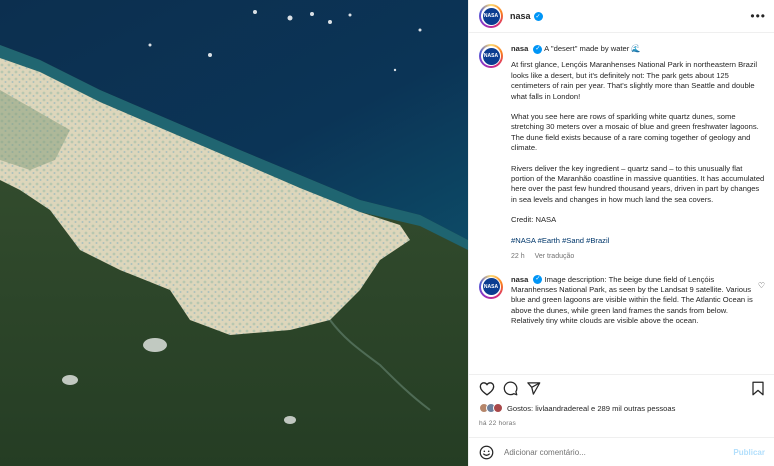 The image size is (774, 466). I want to click on caption-username: nasa, so click(519, 48).